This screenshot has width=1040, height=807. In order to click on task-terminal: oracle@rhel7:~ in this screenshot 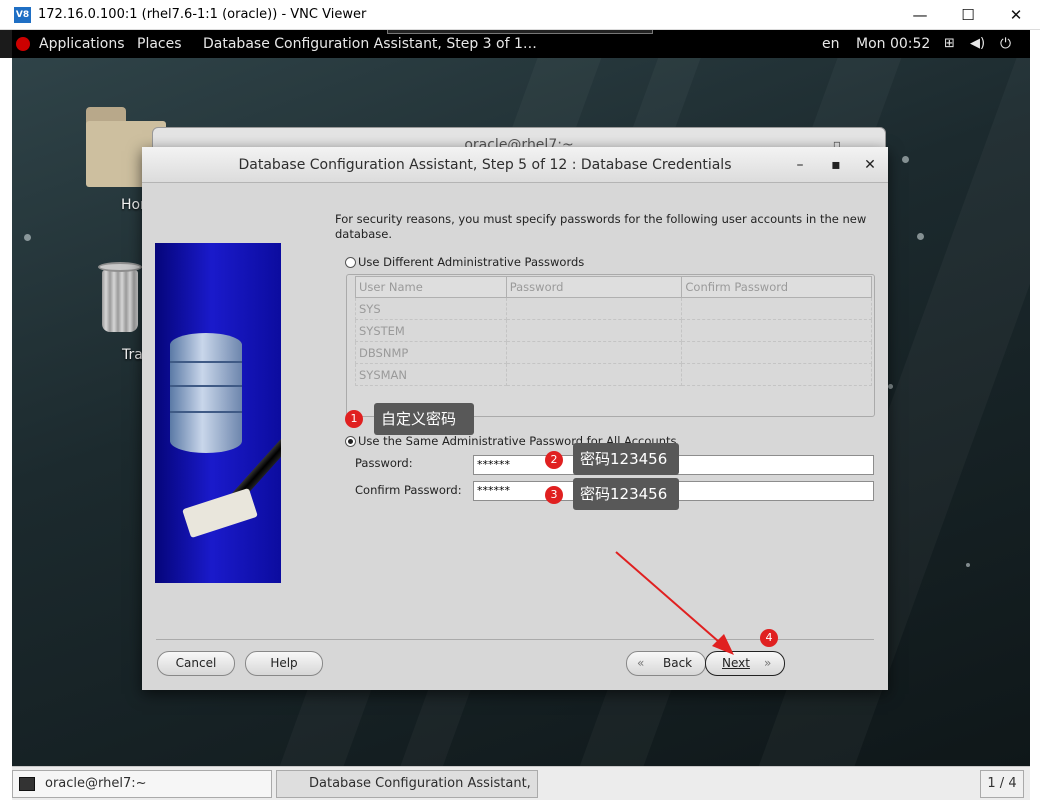, I will do `click(142, 784)`.